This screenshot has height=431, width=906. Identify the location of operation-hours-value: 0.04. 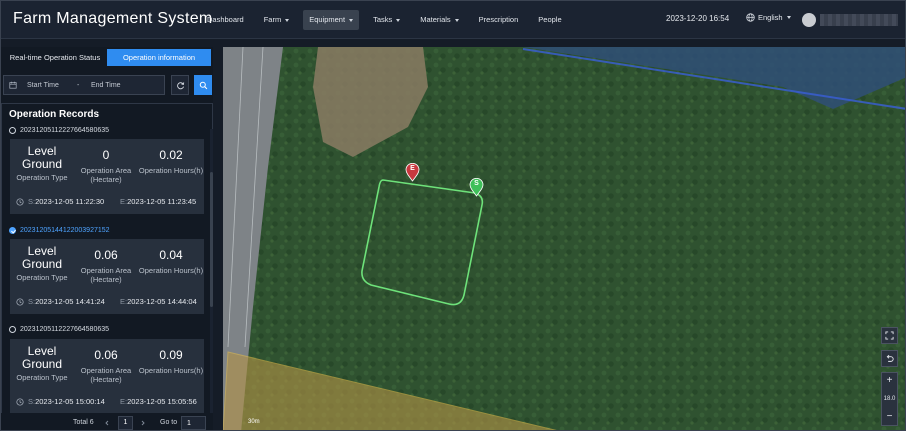
(171, 255).